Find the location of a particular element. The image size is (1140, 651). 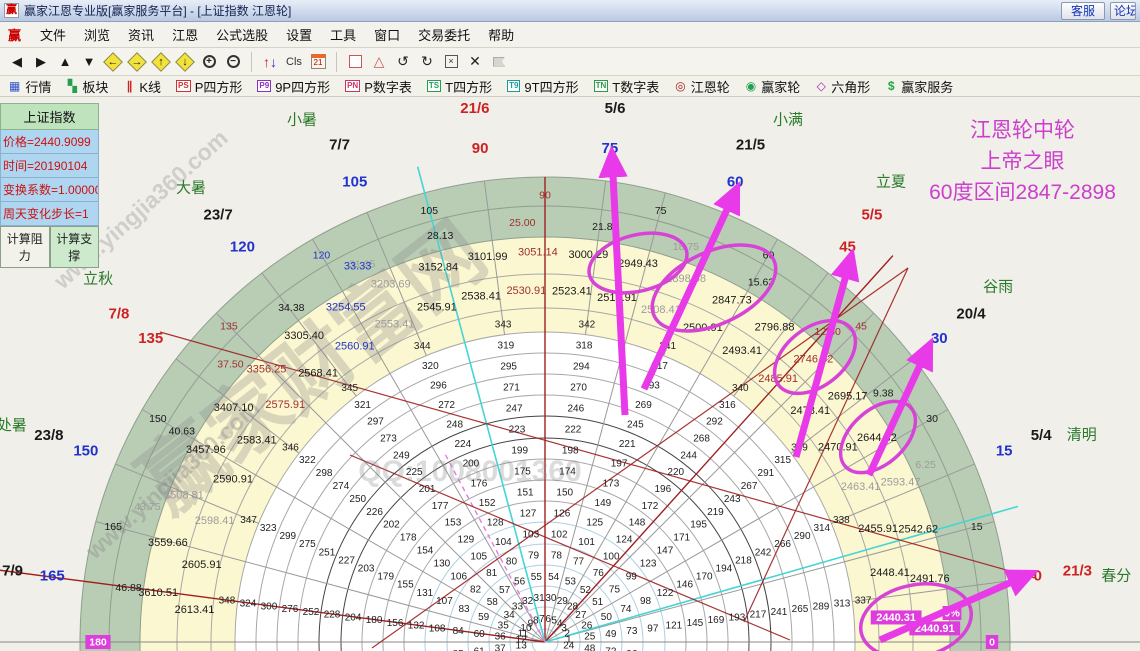

calendar-icon: 21 is located at coordinates (318, 62).